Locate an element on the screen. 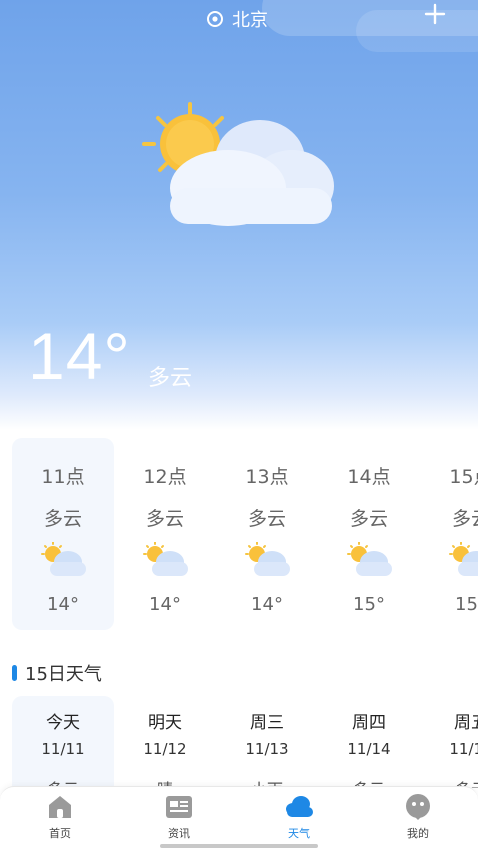 The height and width of the screenshot is (850, 478). tab-news: 资讯 is located at coordinates (179, 819).